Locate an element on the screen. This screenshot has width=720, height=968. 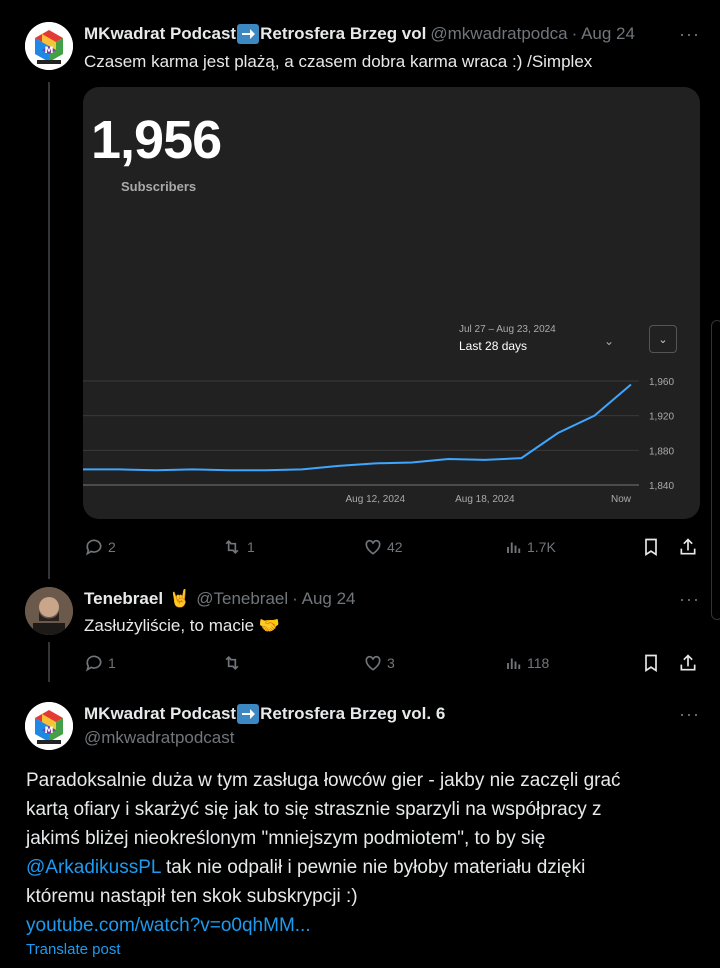
tweet-line: któremu nastąpił ten skok subskrypcji :) is located at coordinates (192, 896).